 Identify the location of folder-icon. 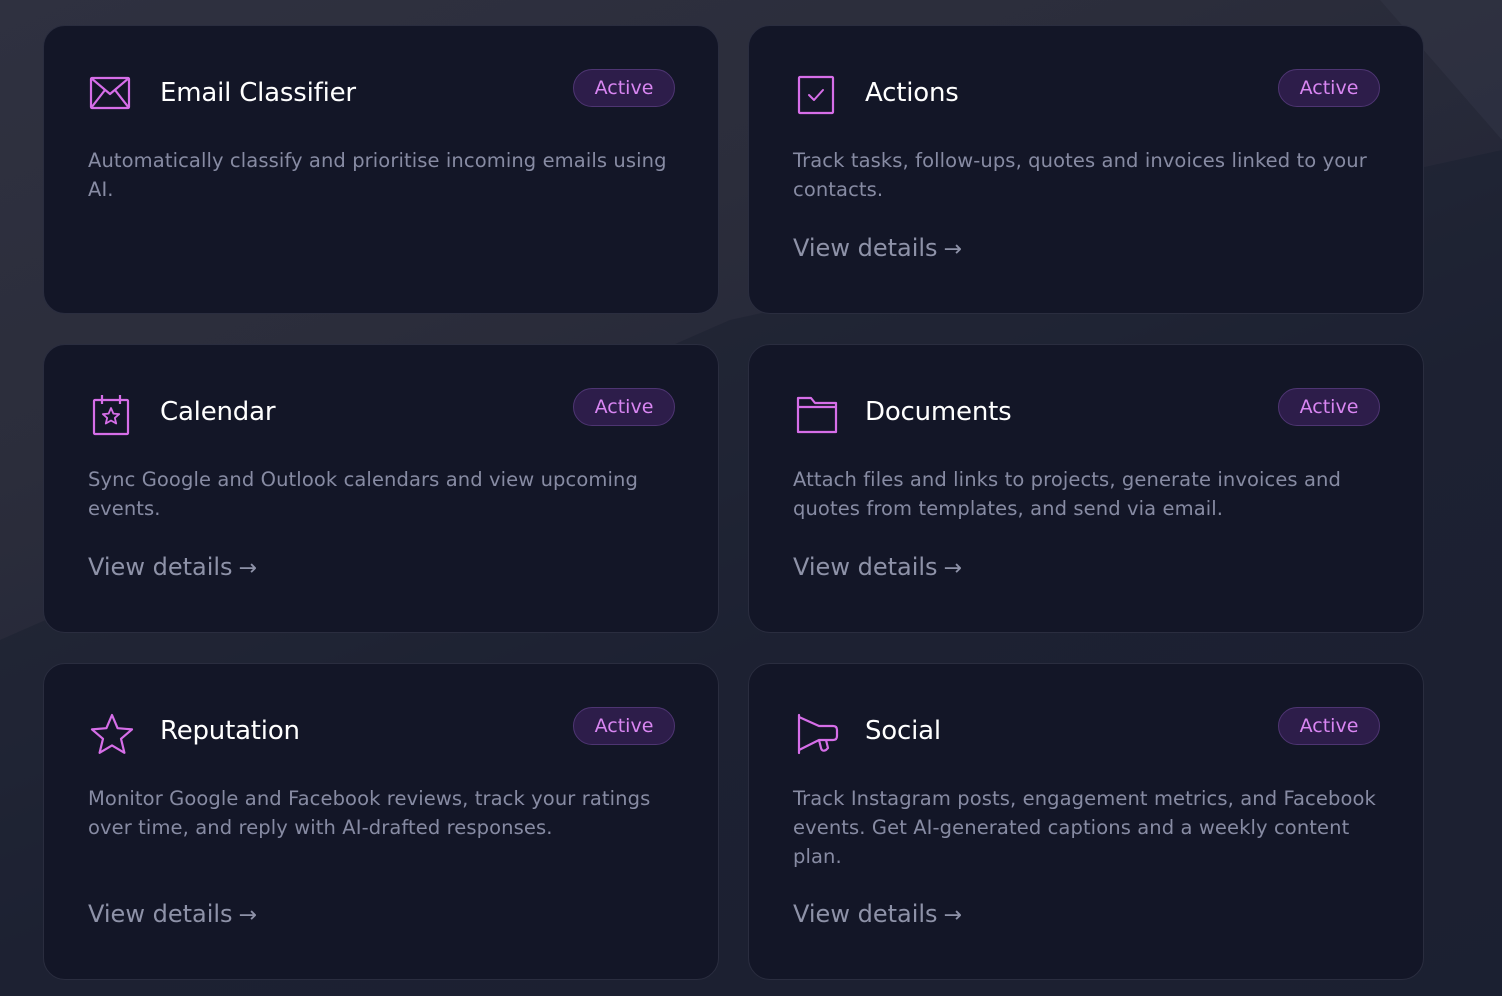
(817, 413).